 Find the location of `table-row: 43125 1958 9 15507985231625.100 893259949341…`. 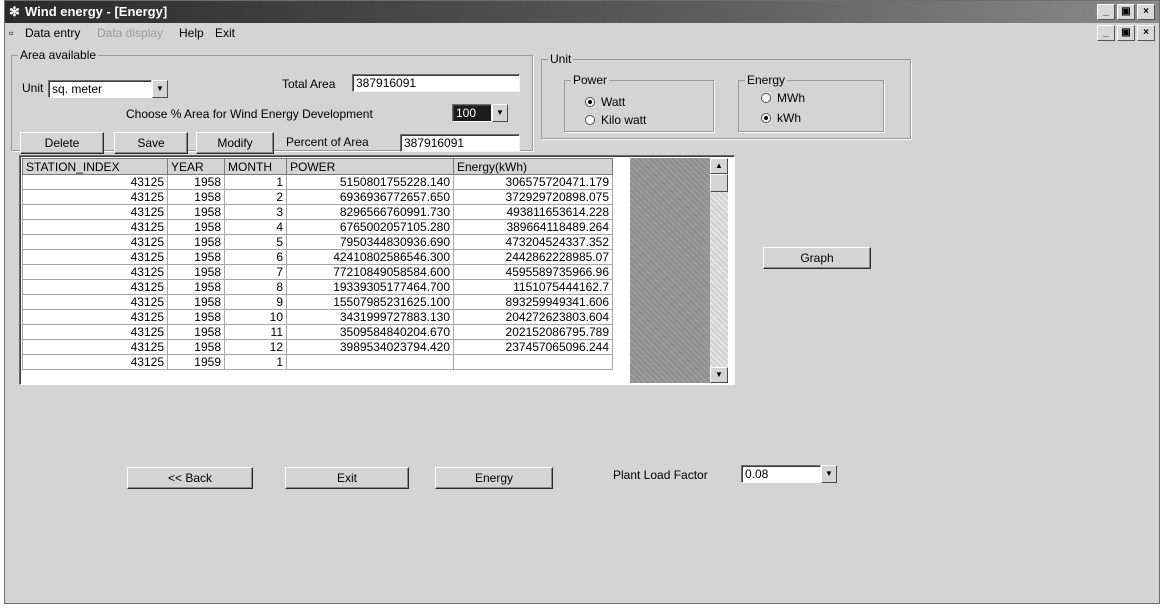

table-row: 43125 1958 9 15507985231625.100 893259949341… is located at coordinates (317, 302).